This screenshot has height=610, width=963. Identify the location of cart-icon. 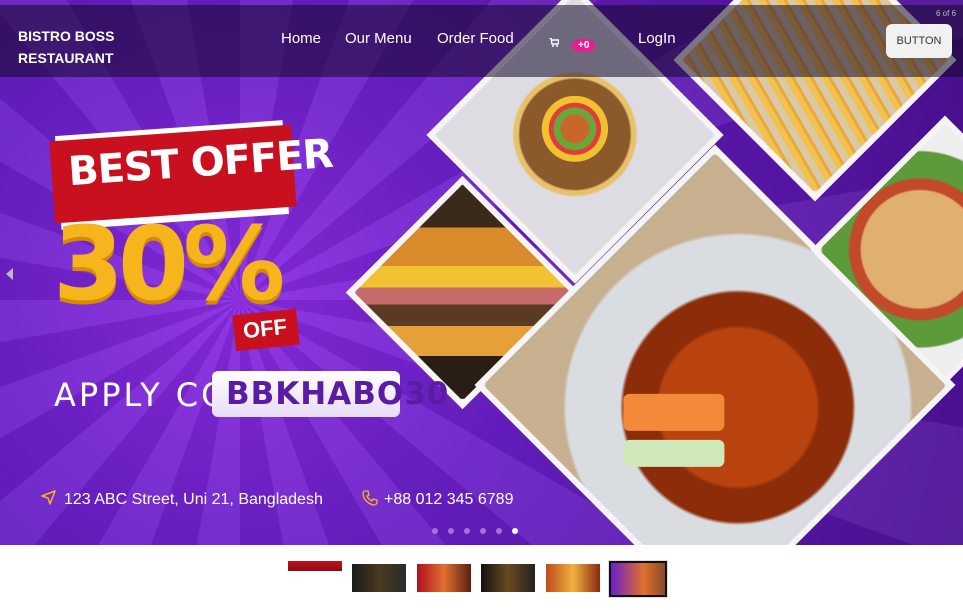
(554, 42).